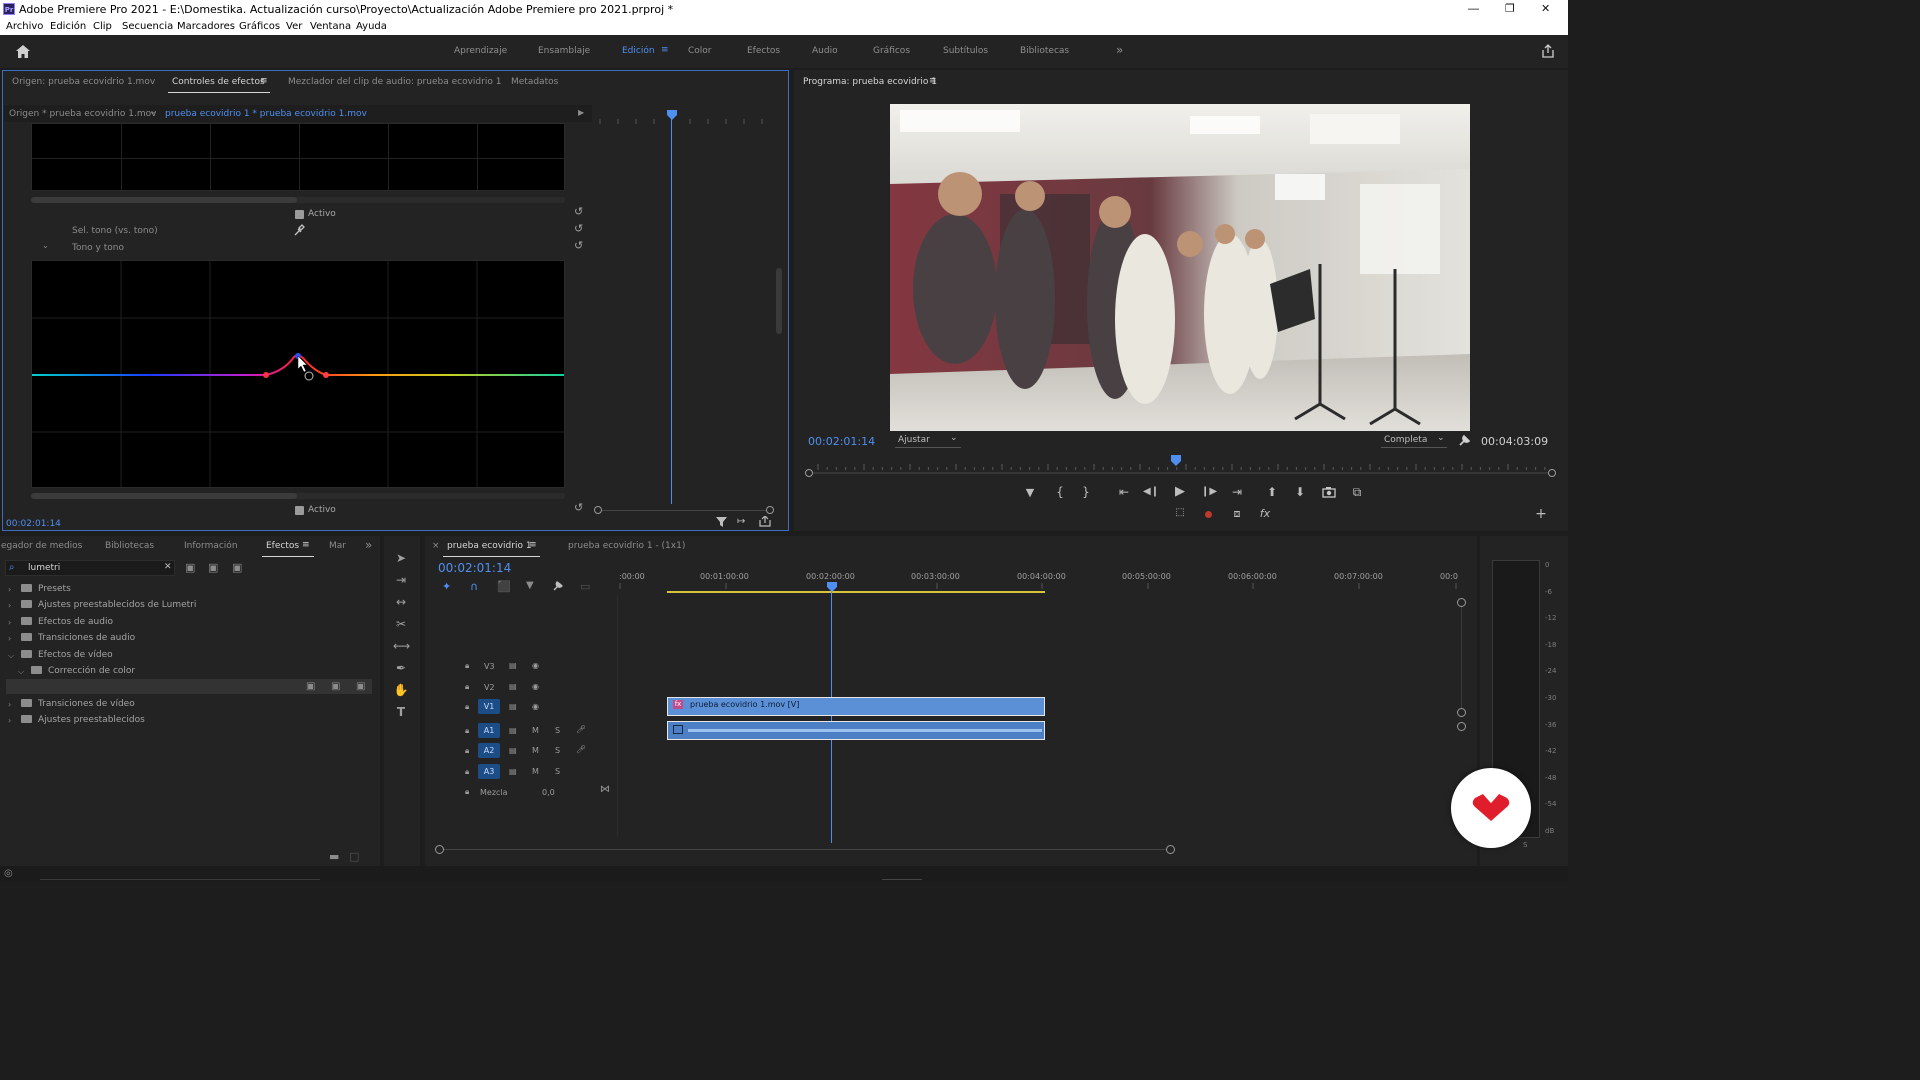  What do you see at coordinates (684, 510) in the screenshot?
I see `ec-zoom-track` at bounding box center [684, 510].